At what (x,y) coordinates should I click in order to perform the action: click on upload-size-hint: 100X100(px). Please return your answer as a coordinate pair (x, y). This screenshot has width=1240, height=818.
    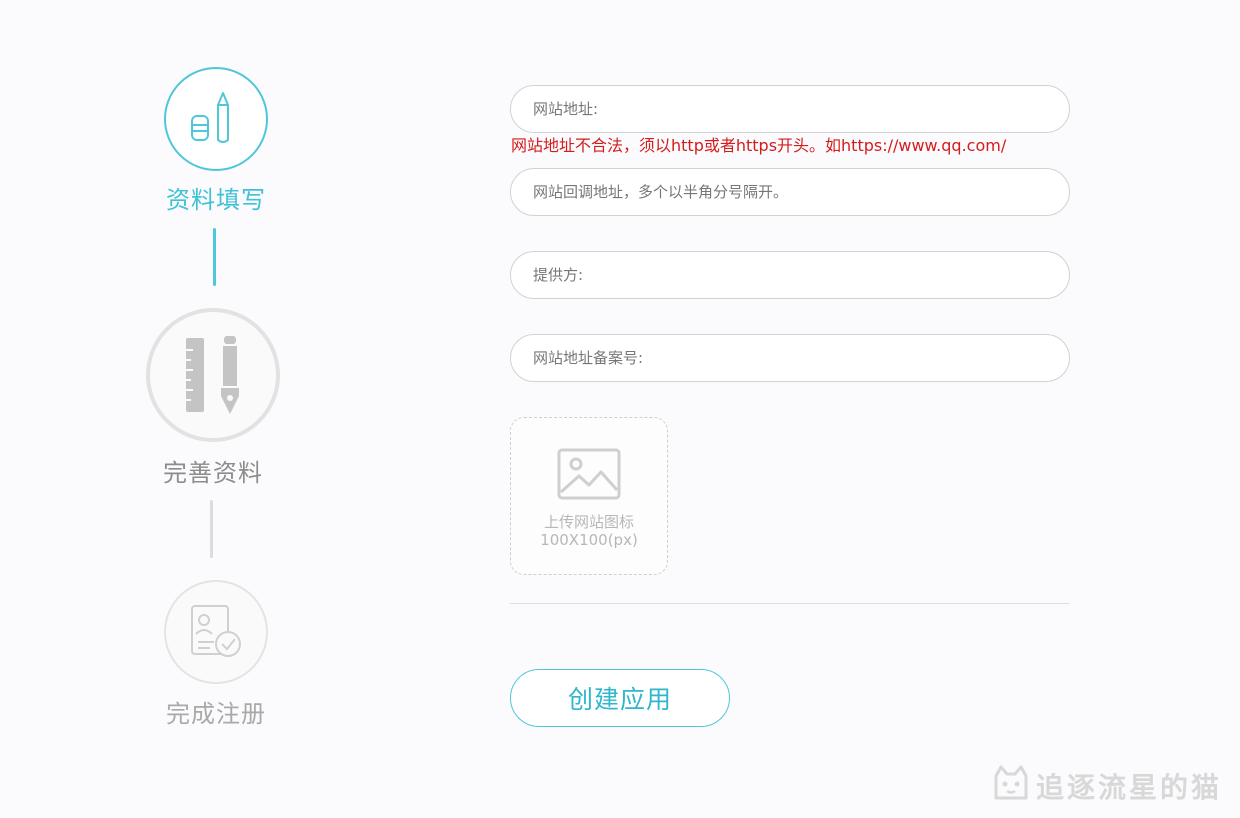
    Looking at the image, I should click on (589, 540).